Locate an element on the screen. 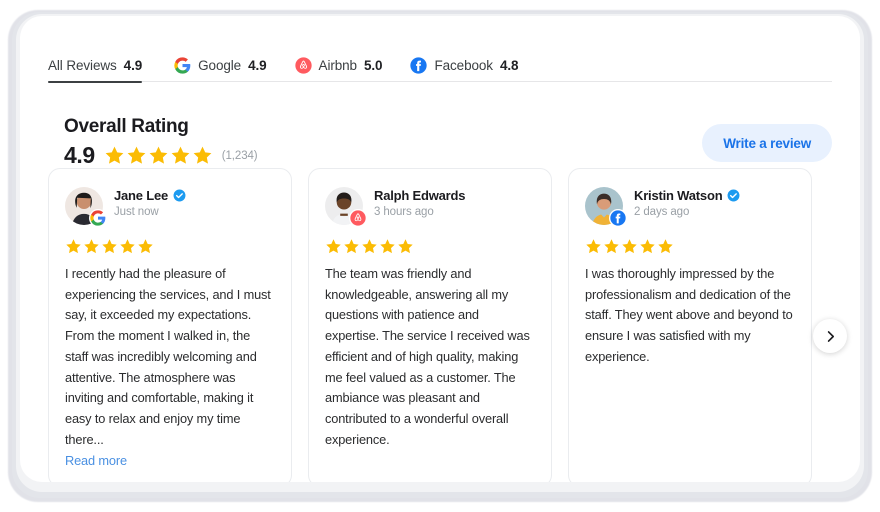 The width and height of the screenshot is (880, 512). reviewer-name-line: Ralph Edwards is located at coordinates (420, 195).